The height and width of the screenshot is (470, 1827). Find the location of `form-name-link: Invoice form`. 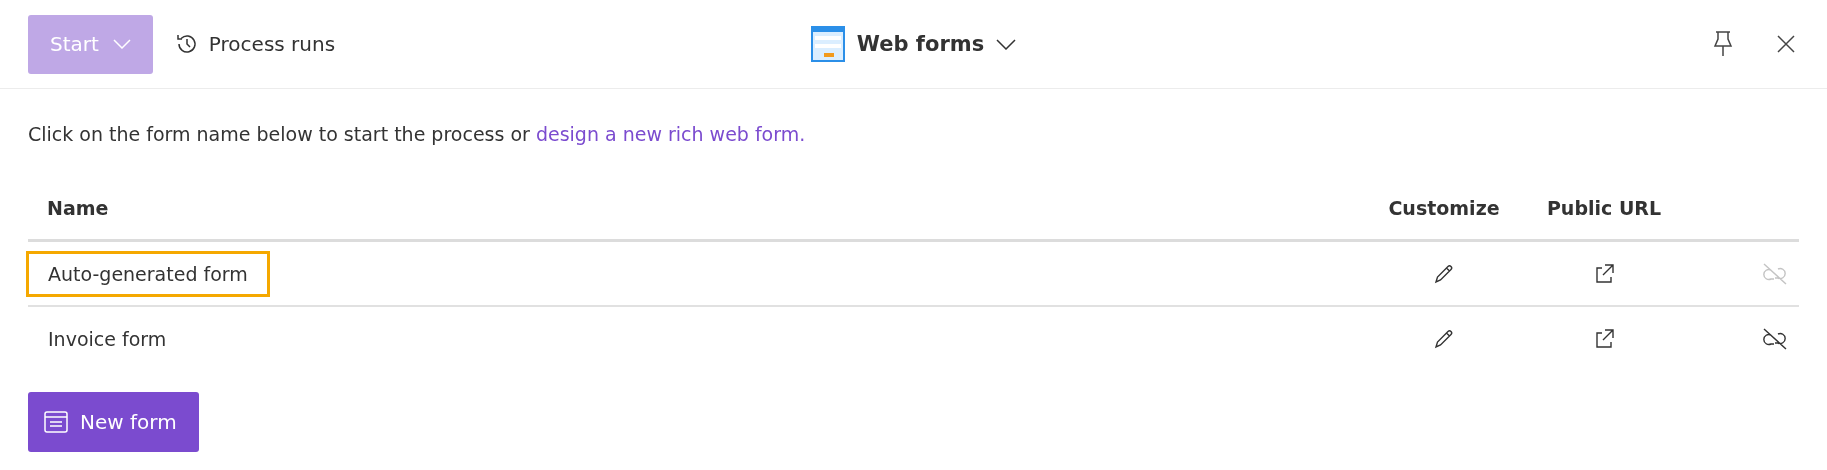

form-name-link: Invoice form is located at coordinates (107, 338).